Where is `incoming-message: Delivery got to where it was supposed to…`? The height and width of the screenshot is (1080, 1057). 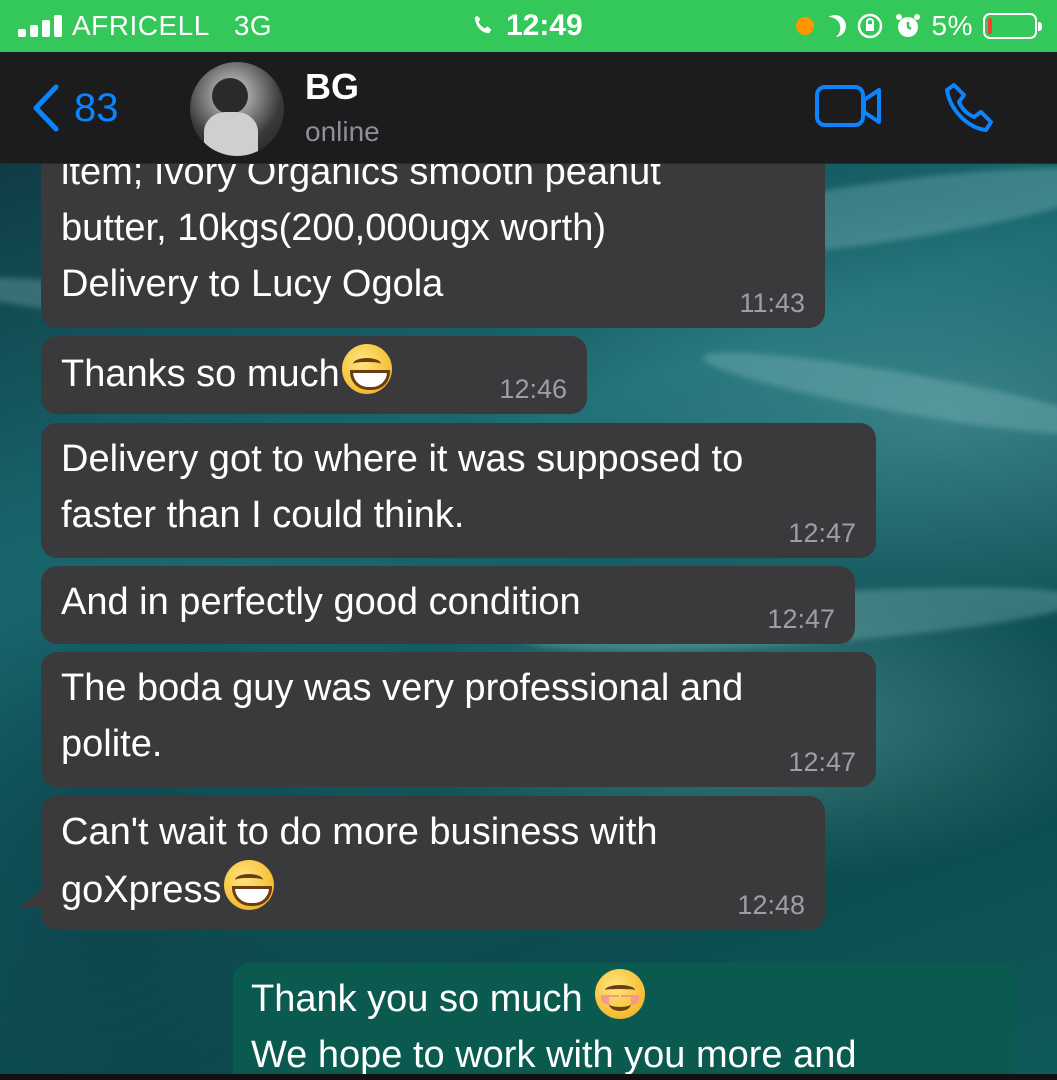 incoming-message: Delivery got to where it was supposed to… is located at coordinates (458, 490).